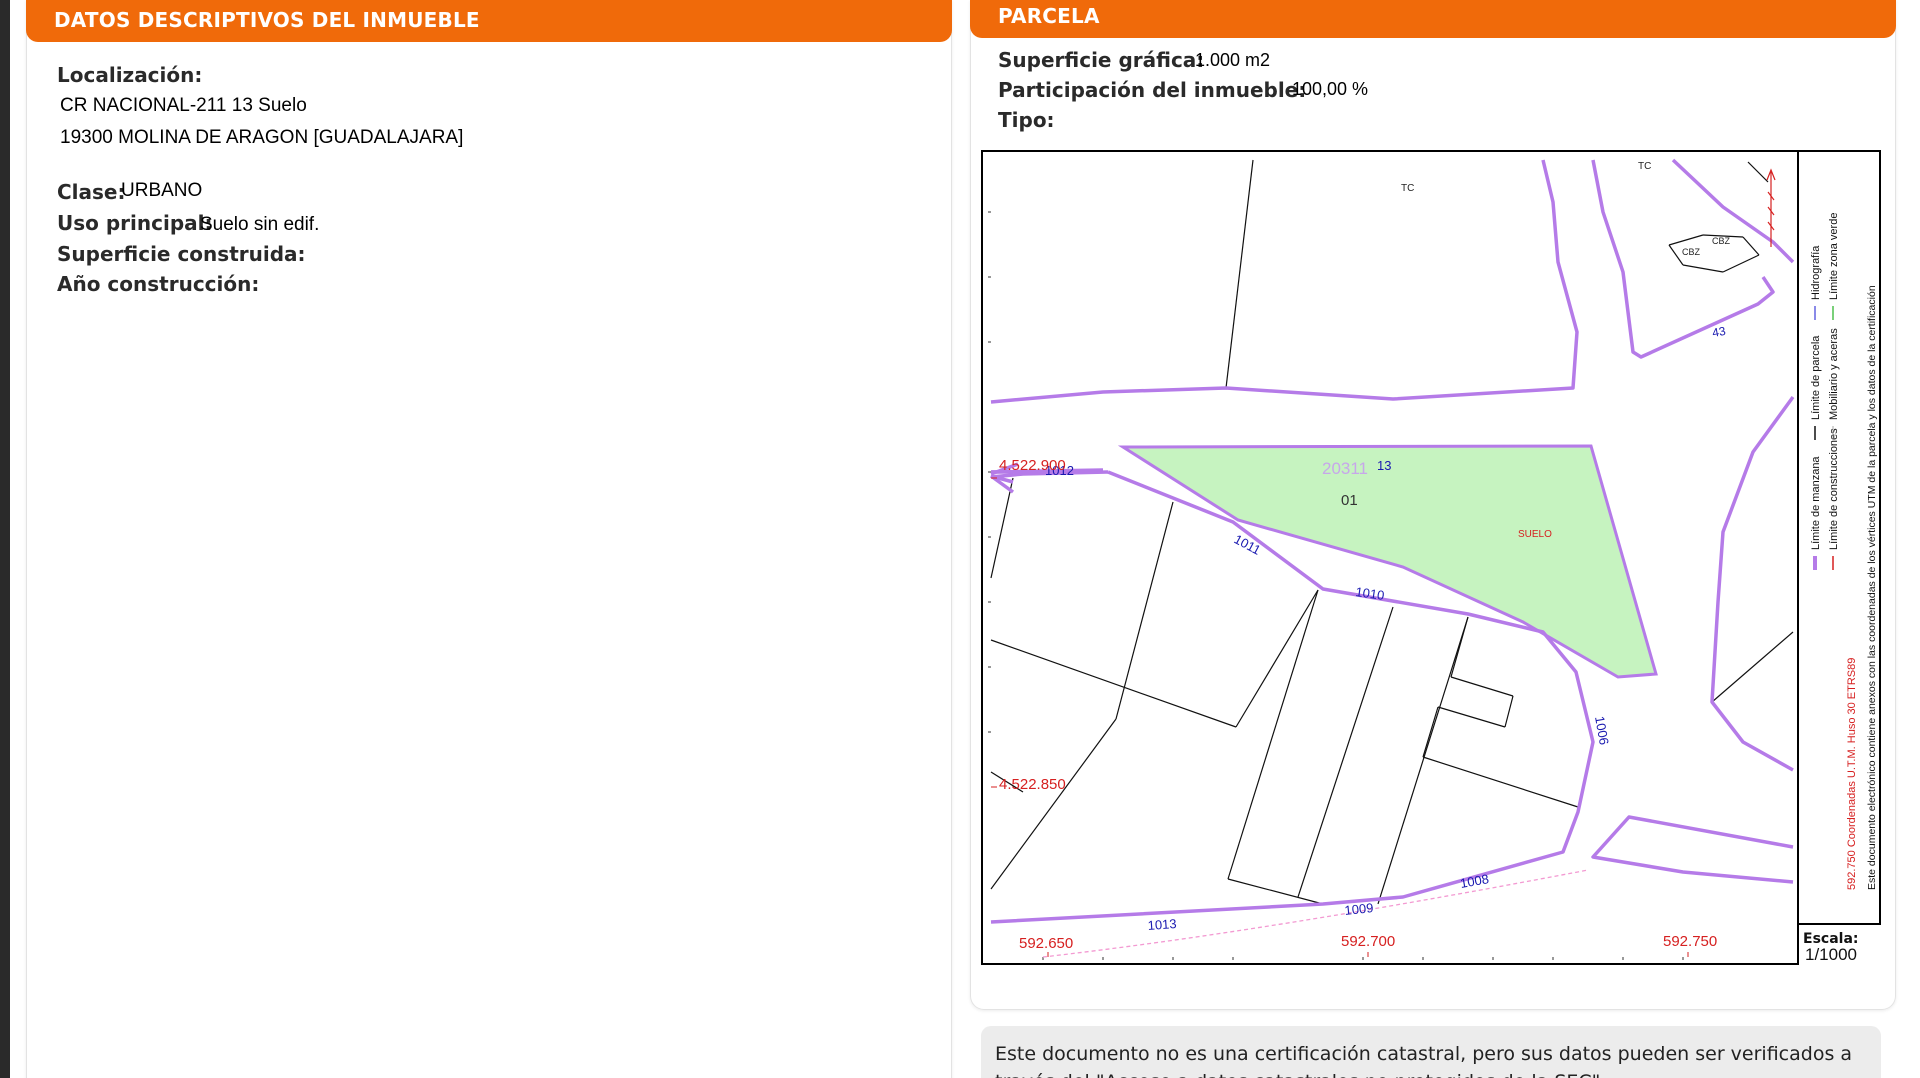 This screenshot has width=1920, height=1078. I want to click on coord-x-592650: 592.650, so click(1046, 943).